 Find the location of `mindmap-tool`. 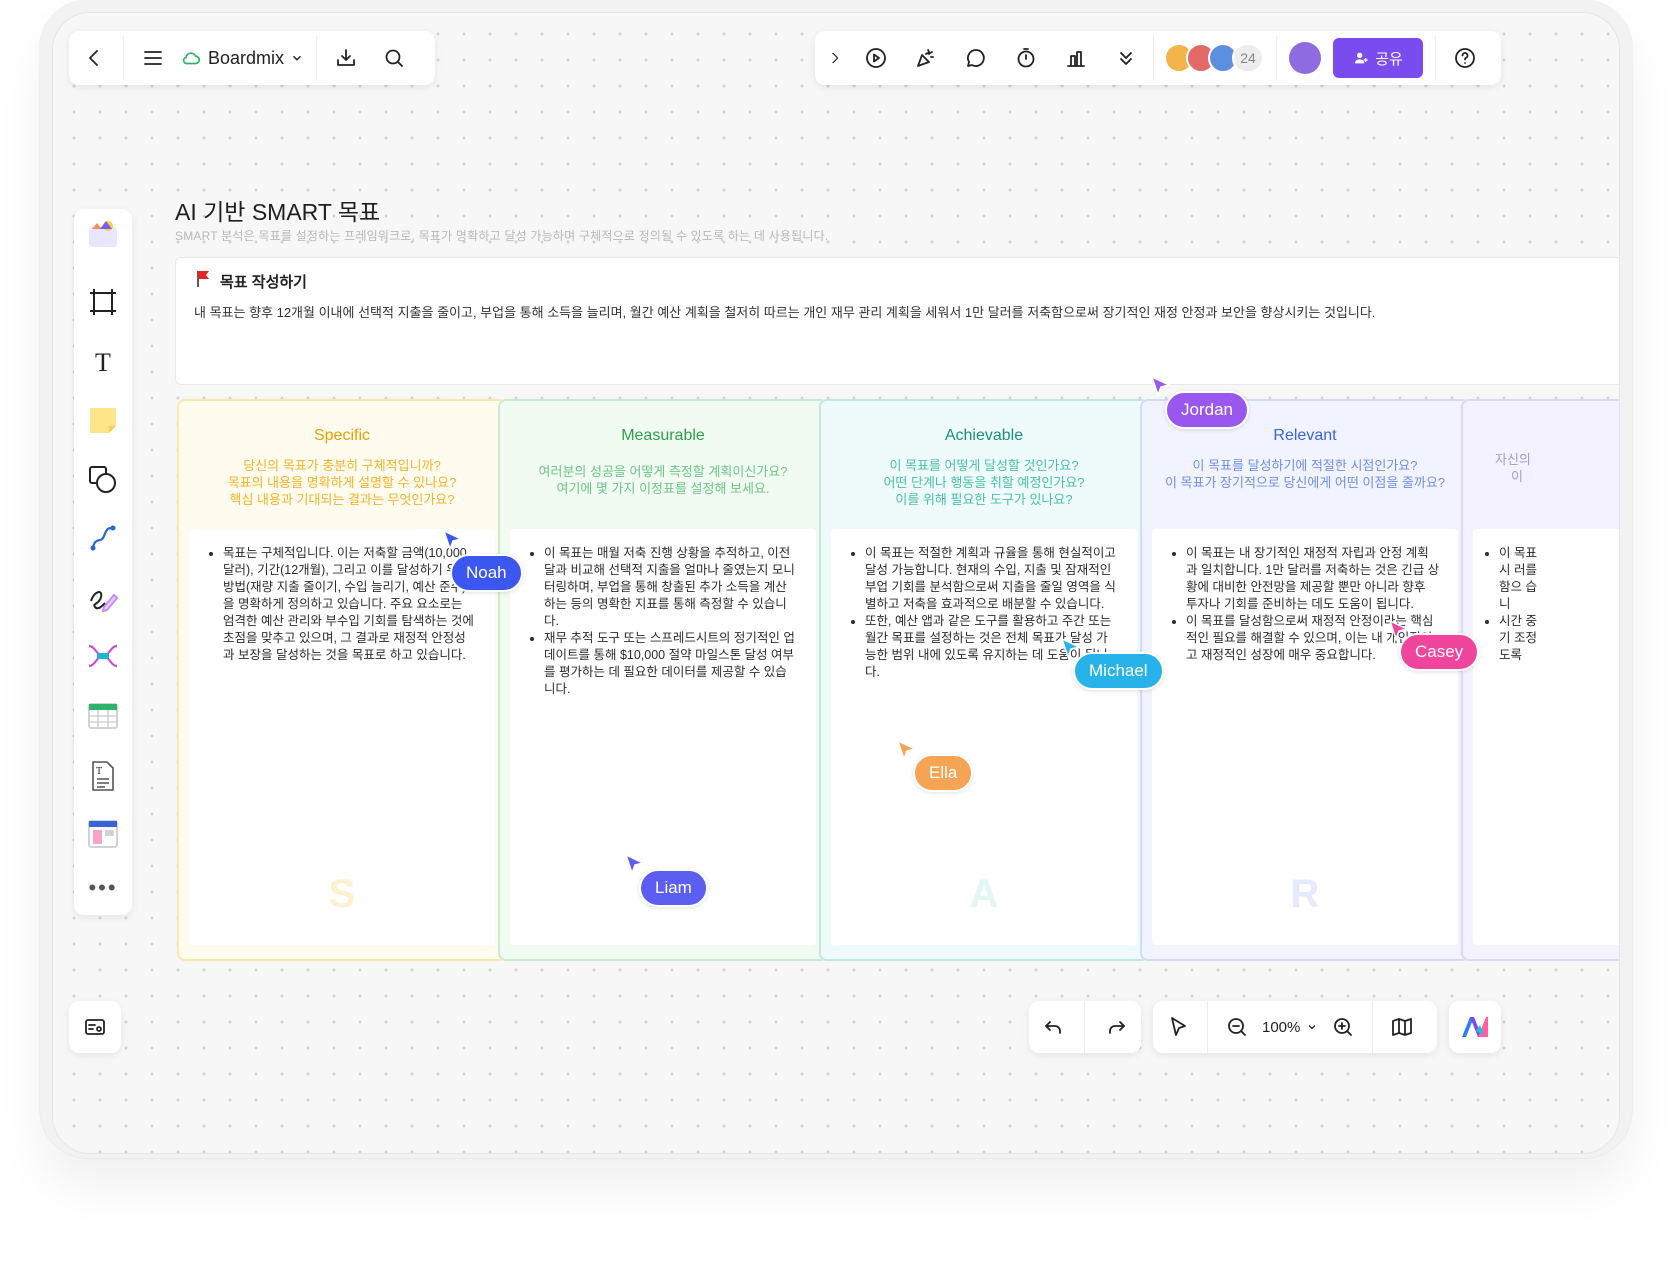

mindmap-tool is located at coordinates (103, 658).